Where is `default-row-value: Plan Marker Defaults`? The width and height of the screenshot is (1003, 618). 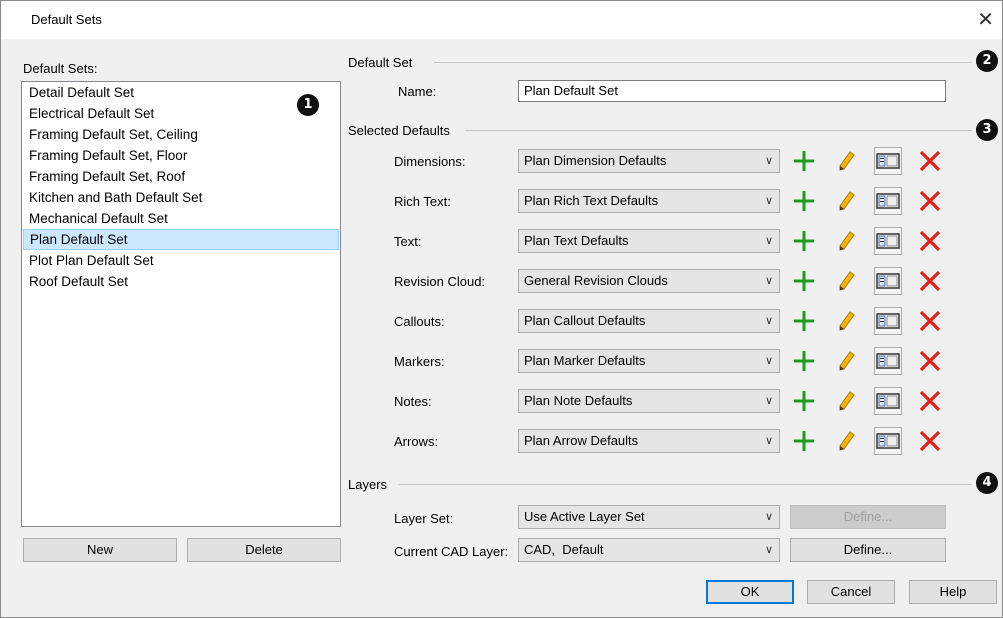 default-row-value: Plan Marker Defaults is located at coordinates (585, 360).